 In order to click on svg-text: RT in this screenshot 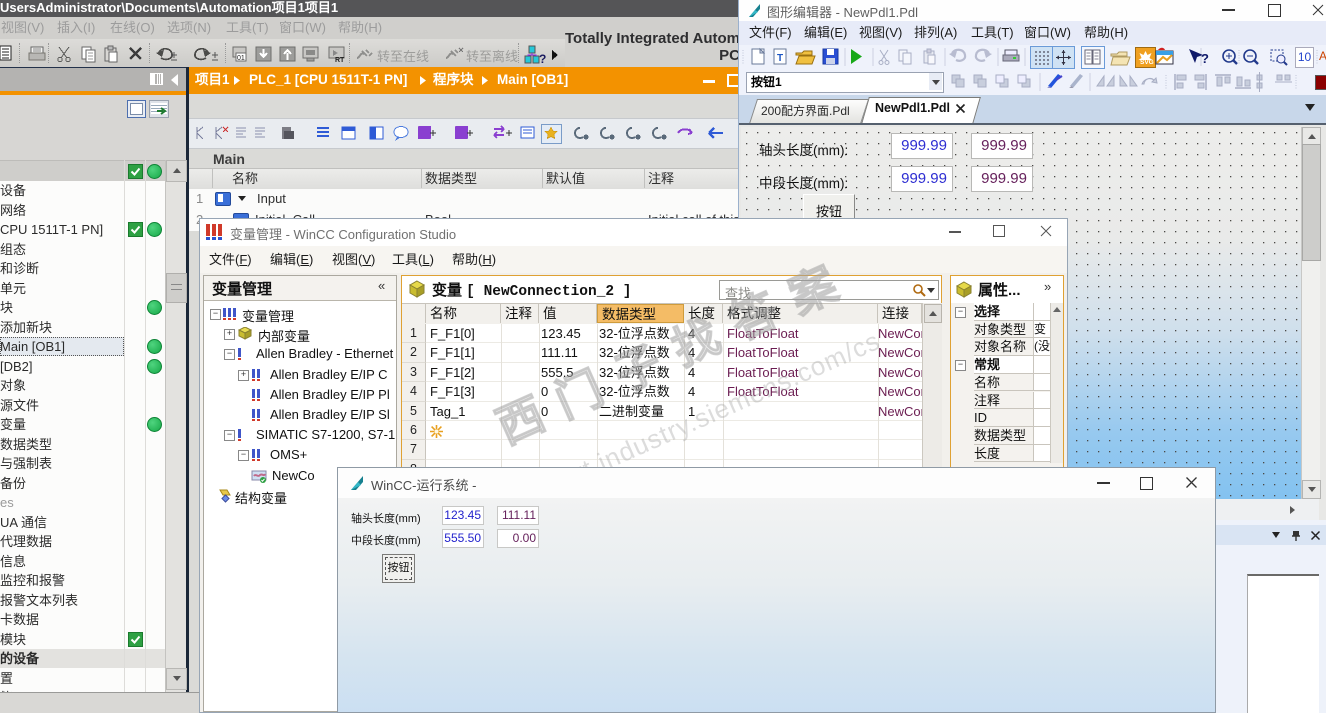, I will do `click(340, 60)`.